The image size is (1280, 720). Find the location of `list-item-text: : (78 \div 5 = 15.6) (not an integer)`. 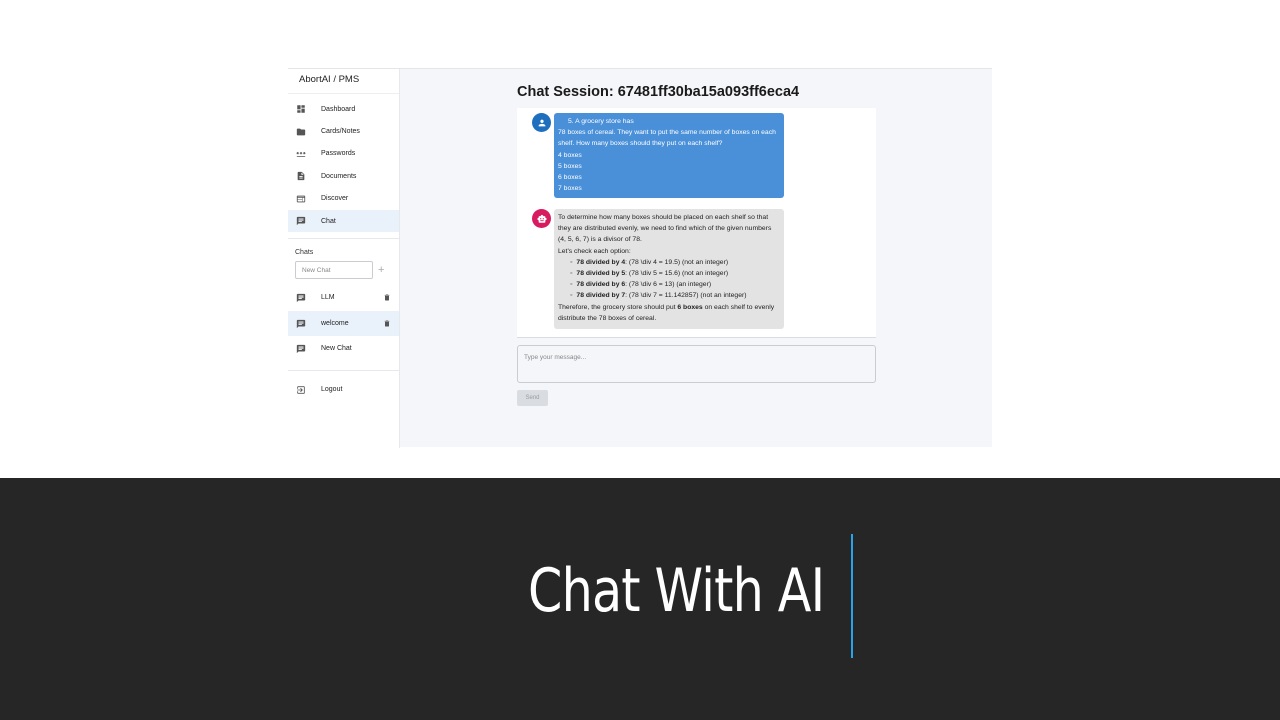

list-item-text: : (78 \div 5 = 15.6) (not an integer) is located at coordinates (677, 274).